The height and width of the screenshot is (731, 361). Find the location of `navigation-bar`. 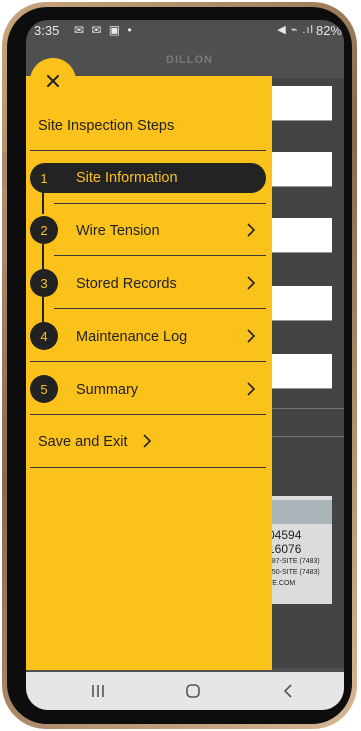

navigation-bar is located at coordinates (185, 691).